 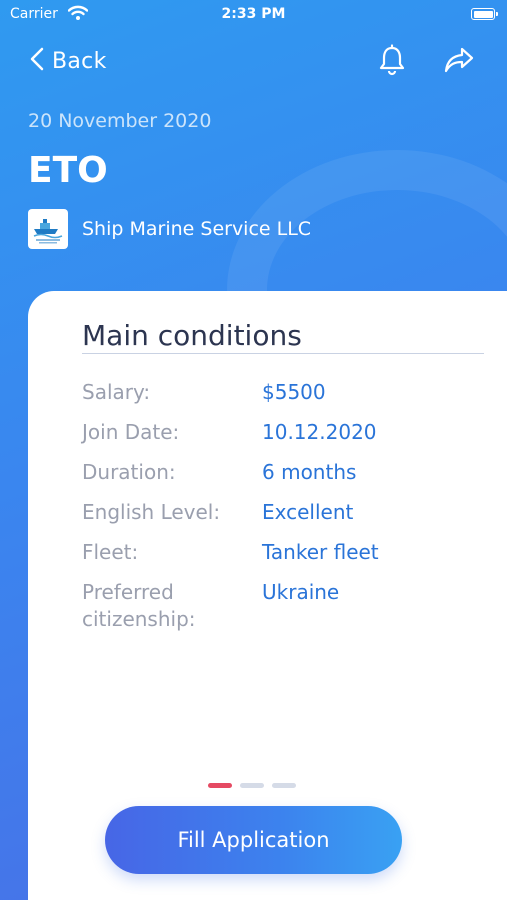 I want to click on fill-application-button: Fill Application, so click(x=253, y=840).